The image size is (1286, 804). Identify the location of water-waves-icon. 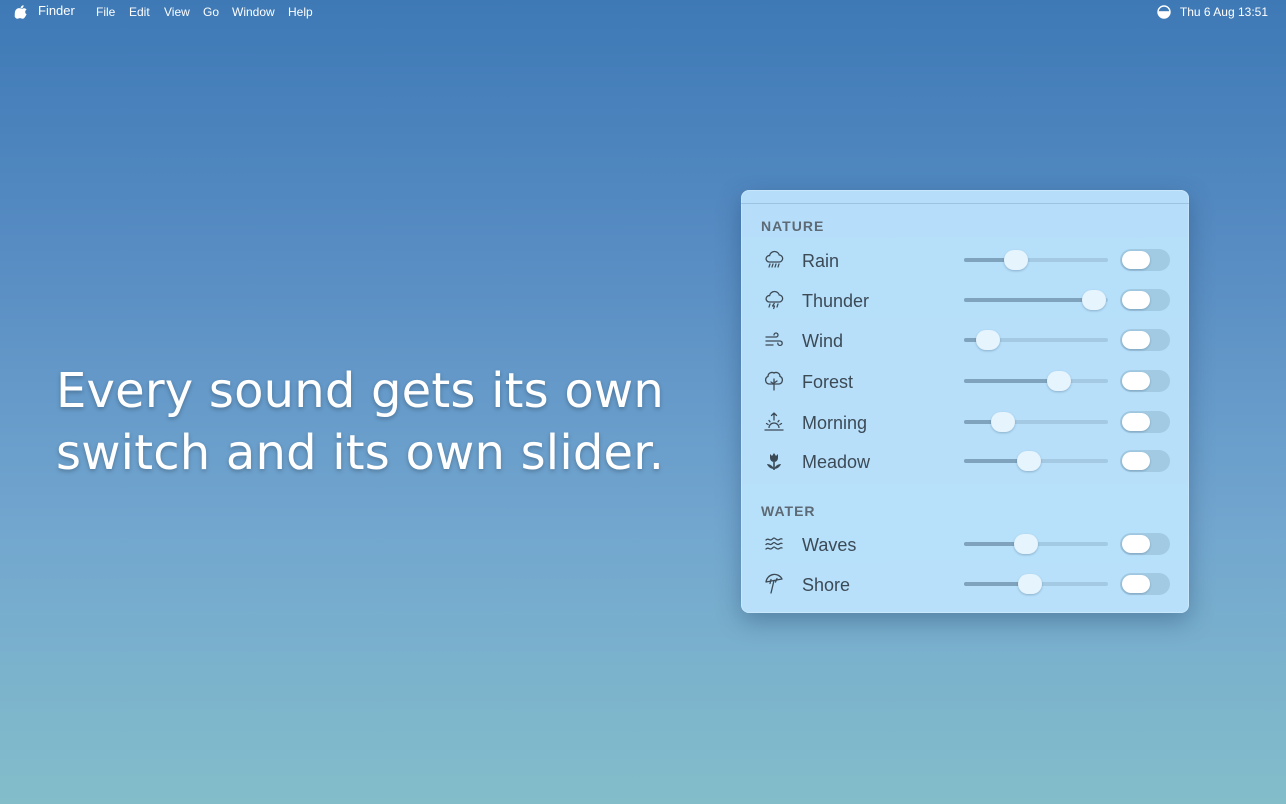
(774, 544).